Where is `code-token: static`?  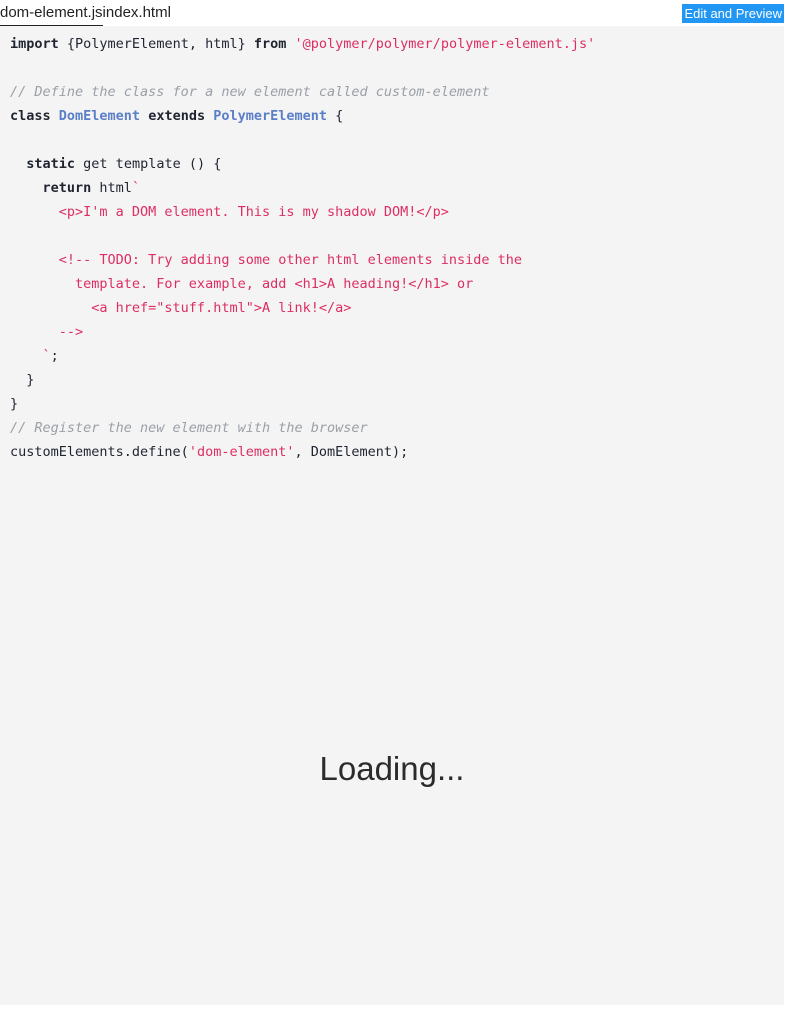 code-token: static is located at coordinates (51, 164).